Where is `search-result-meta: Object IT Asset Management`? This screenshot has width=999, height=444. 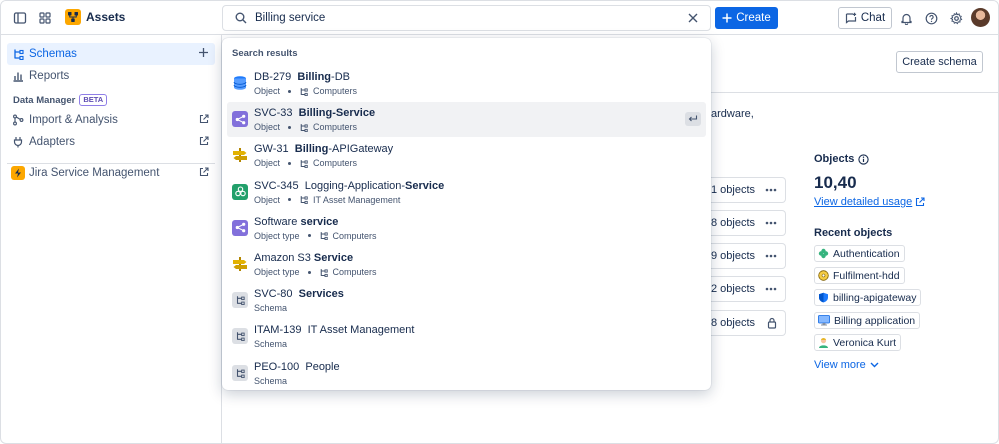 search-result-meta: Object IT Asset Management is located at coordinates (327, 200).